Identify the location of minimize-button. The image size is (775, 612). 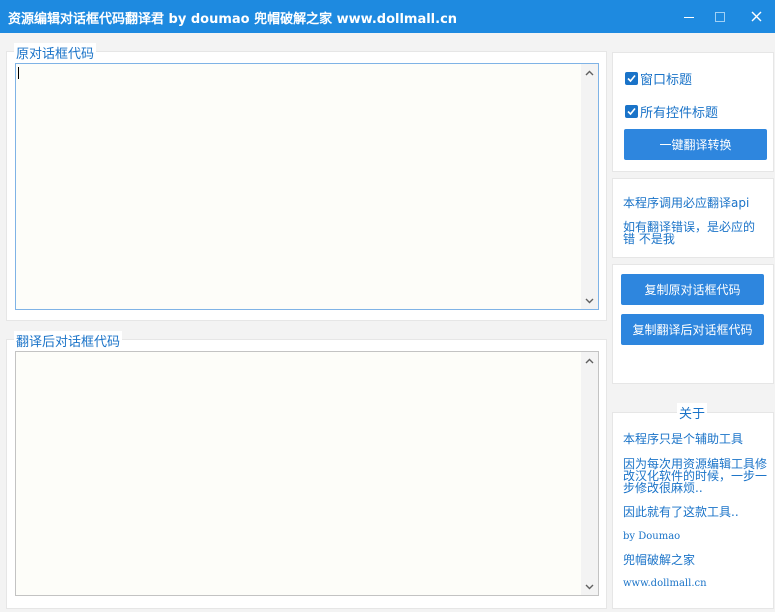
(689, 16).